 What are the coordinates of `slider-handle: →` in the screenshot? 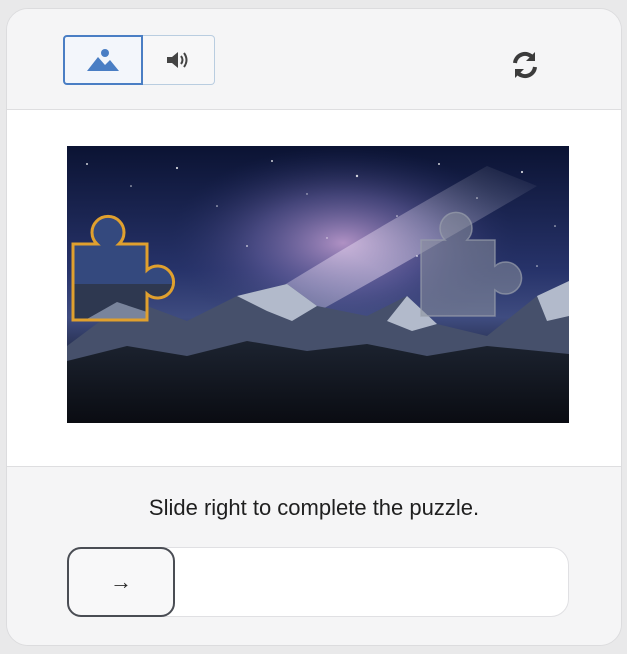 It's located at (121, 582).